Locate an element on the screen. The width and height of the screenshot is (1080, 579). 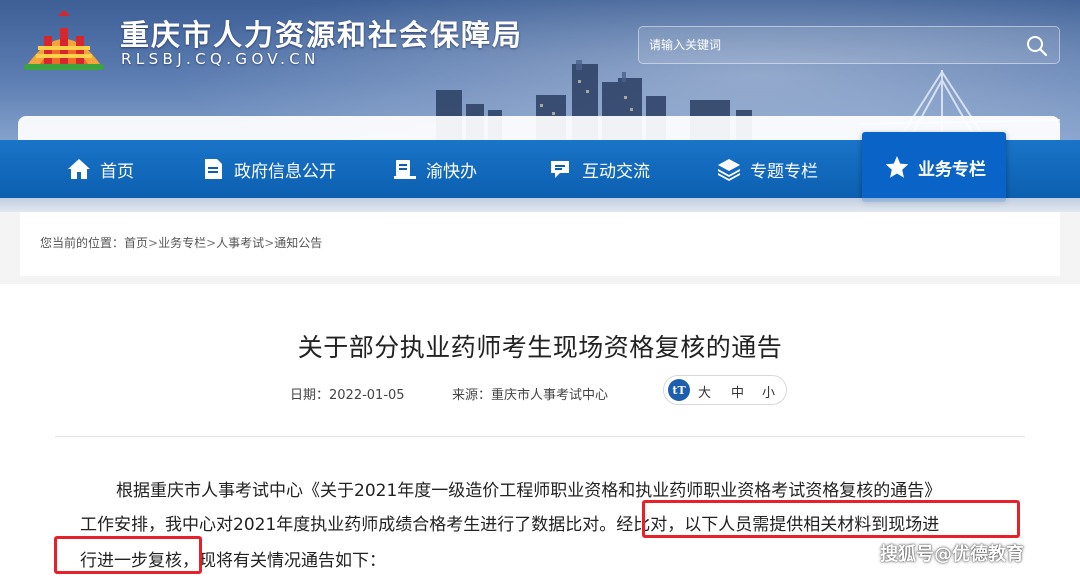
nav-item-business: 业务专栏 is located at coordinates (934, 167).